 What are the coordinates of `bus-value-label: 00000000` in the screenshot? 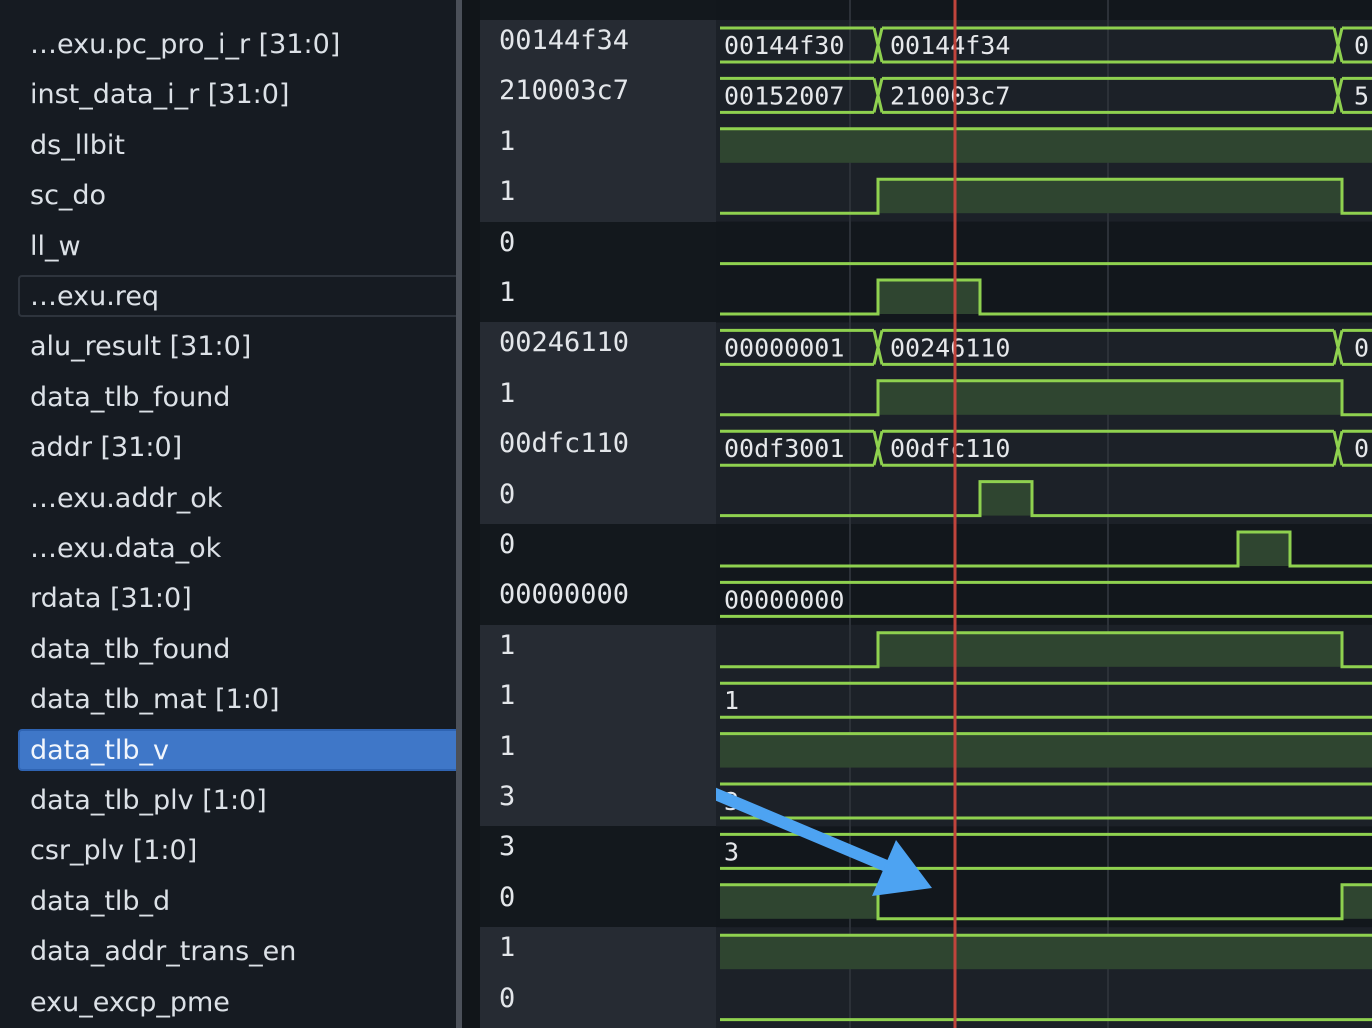 It's located at (784, 599).